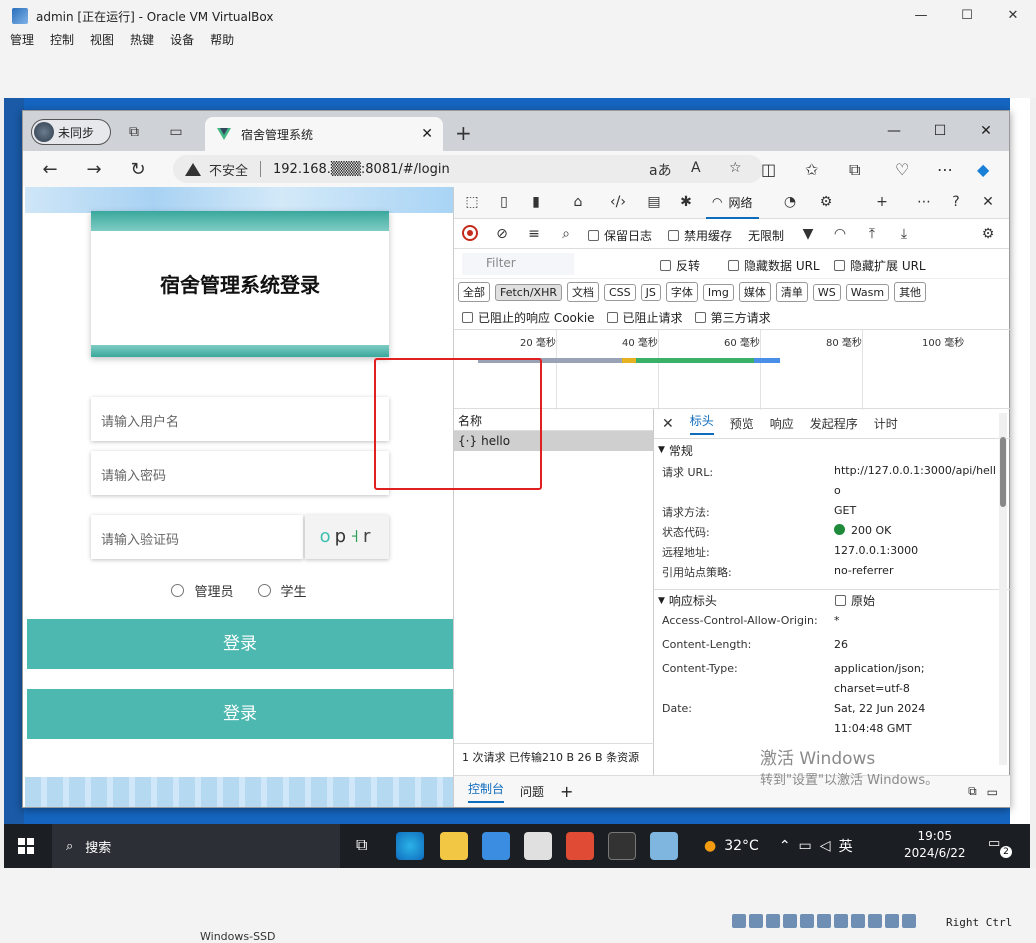  What do you see at coordinates (182, 42) in the screenshot?
I see `menu-devices: 设备` at bounding box center [182, 42].